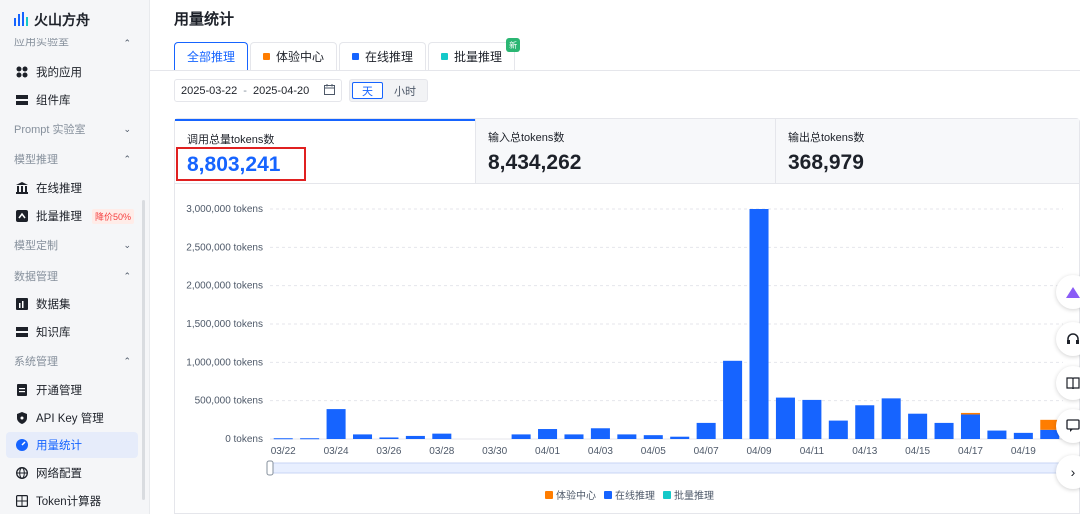  Describe the element at coordinates (72, 332) in the screenshot. I see `sidebar-item-knowledge-base: 知识库` at that location.